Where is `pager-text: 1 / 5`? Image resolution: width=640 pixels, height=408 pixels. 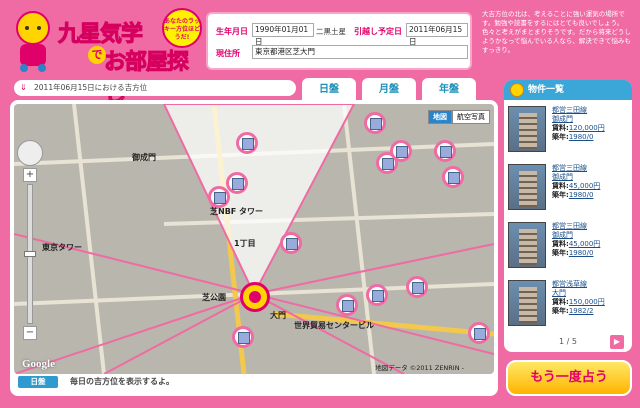
pager-text: 1 / 5 is located at coordinates (568, 341).